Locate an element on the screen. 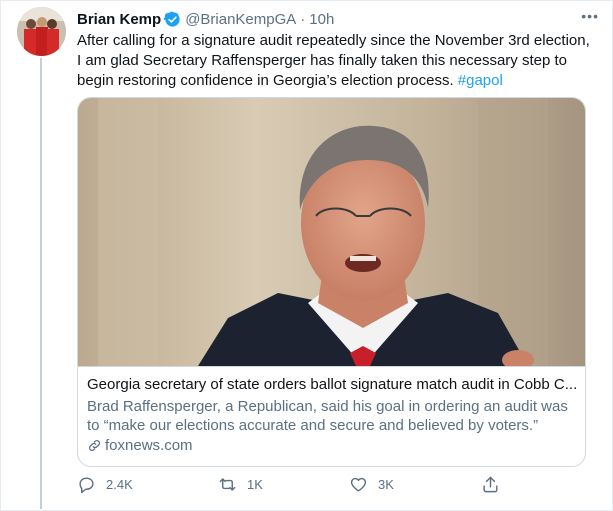 This screenshot has height=511, width=613. tweet-timestamp: 10h is located at coordinates (321, 19).